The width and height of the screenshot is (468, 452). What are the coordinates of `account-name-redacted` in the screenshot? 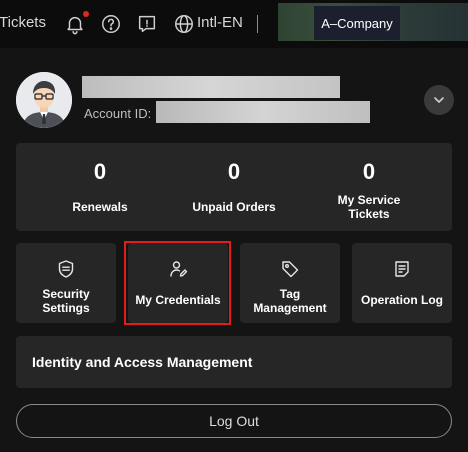 It's located at (211, 87).